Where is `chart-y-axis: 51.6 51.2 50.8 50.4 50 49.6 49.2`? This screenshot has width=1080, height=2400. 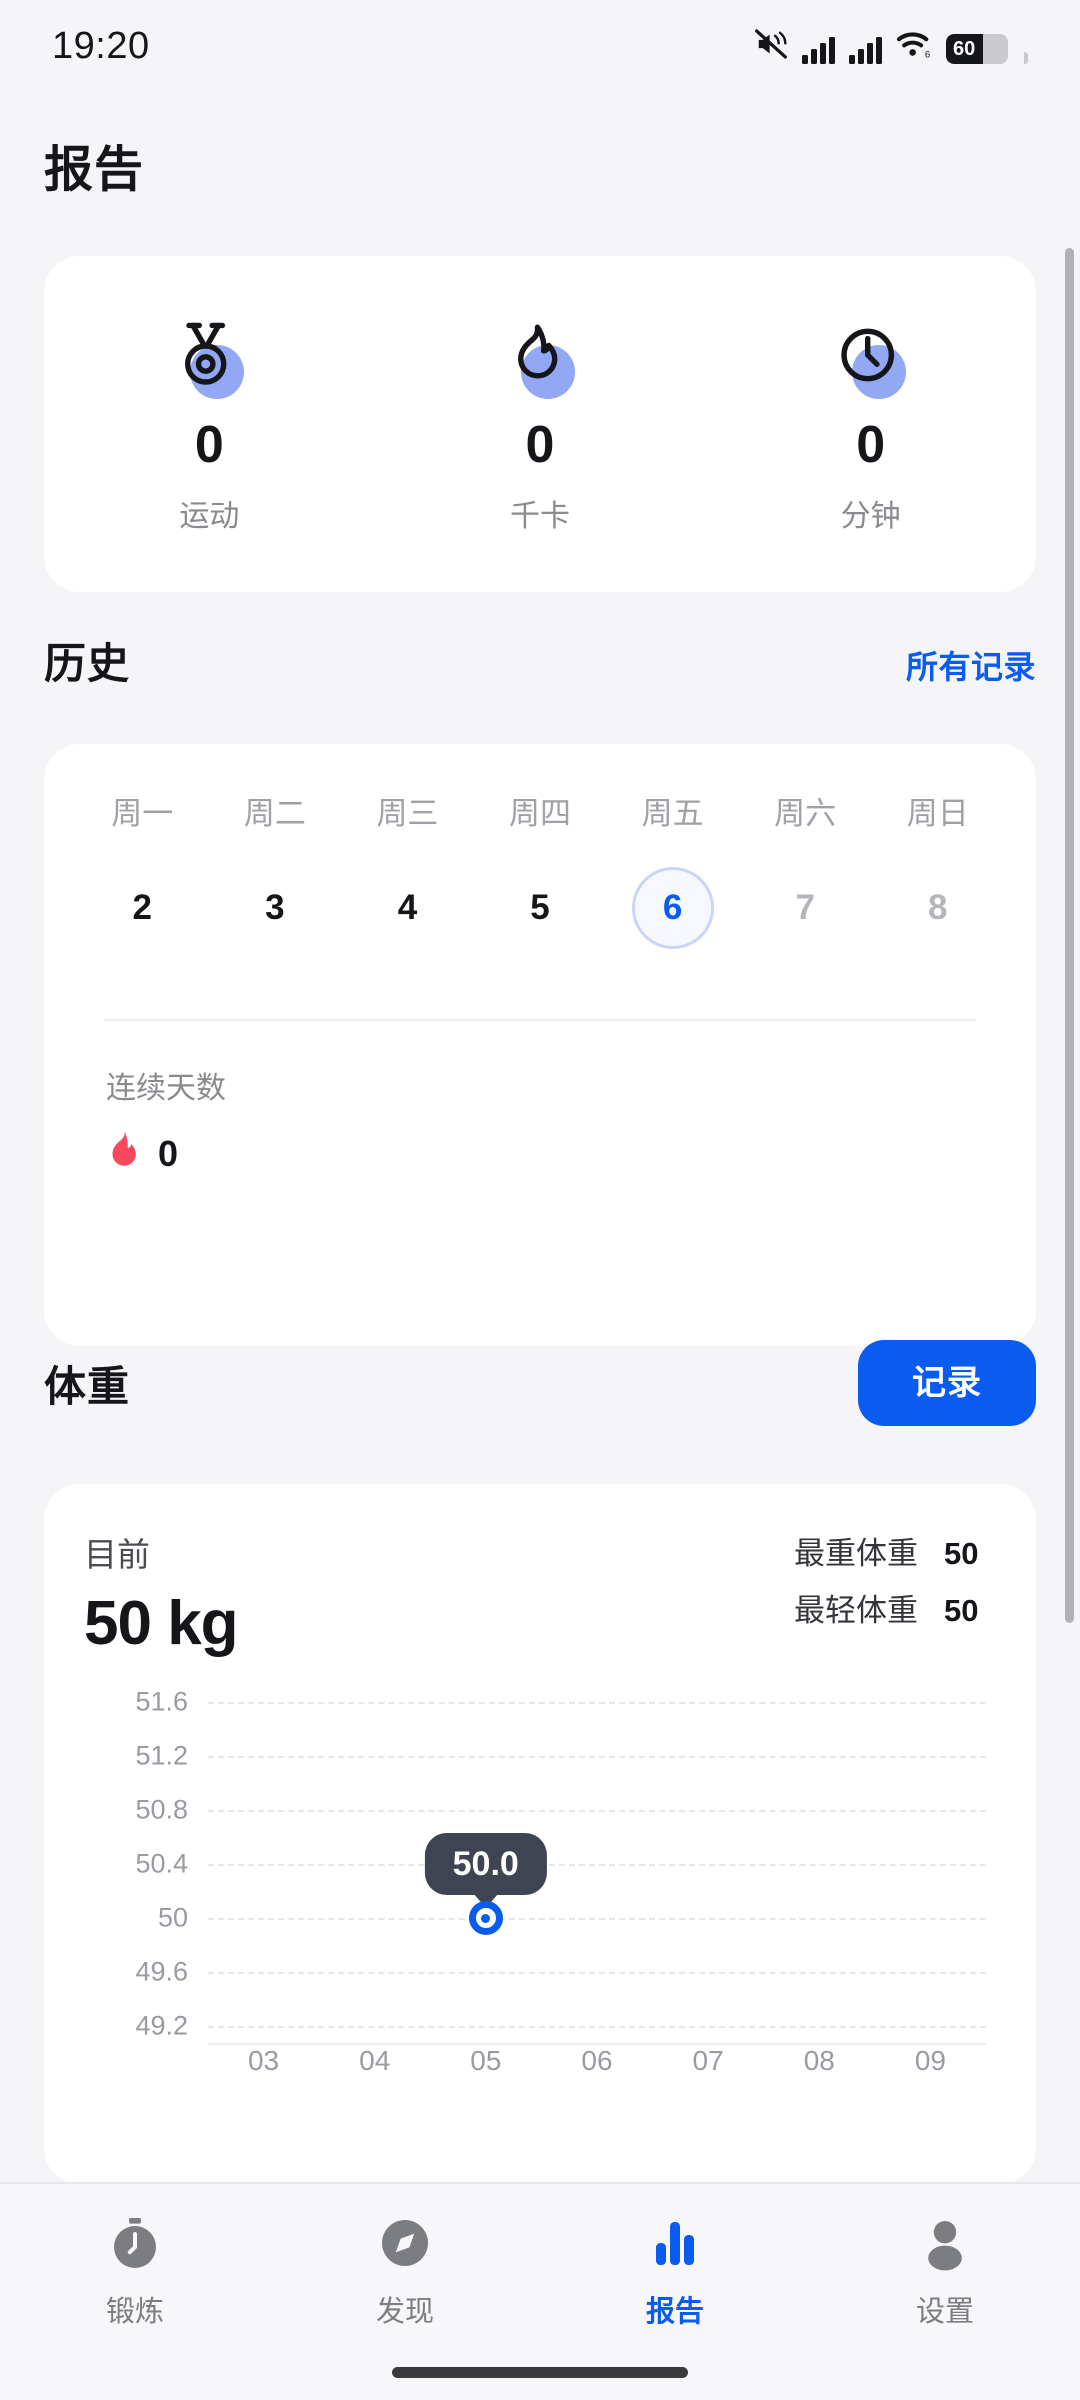
chart-y-axis: 51.6 51.2 50.8 50.4 50 49.6 49.2 is located at coordinates (136, 1864).